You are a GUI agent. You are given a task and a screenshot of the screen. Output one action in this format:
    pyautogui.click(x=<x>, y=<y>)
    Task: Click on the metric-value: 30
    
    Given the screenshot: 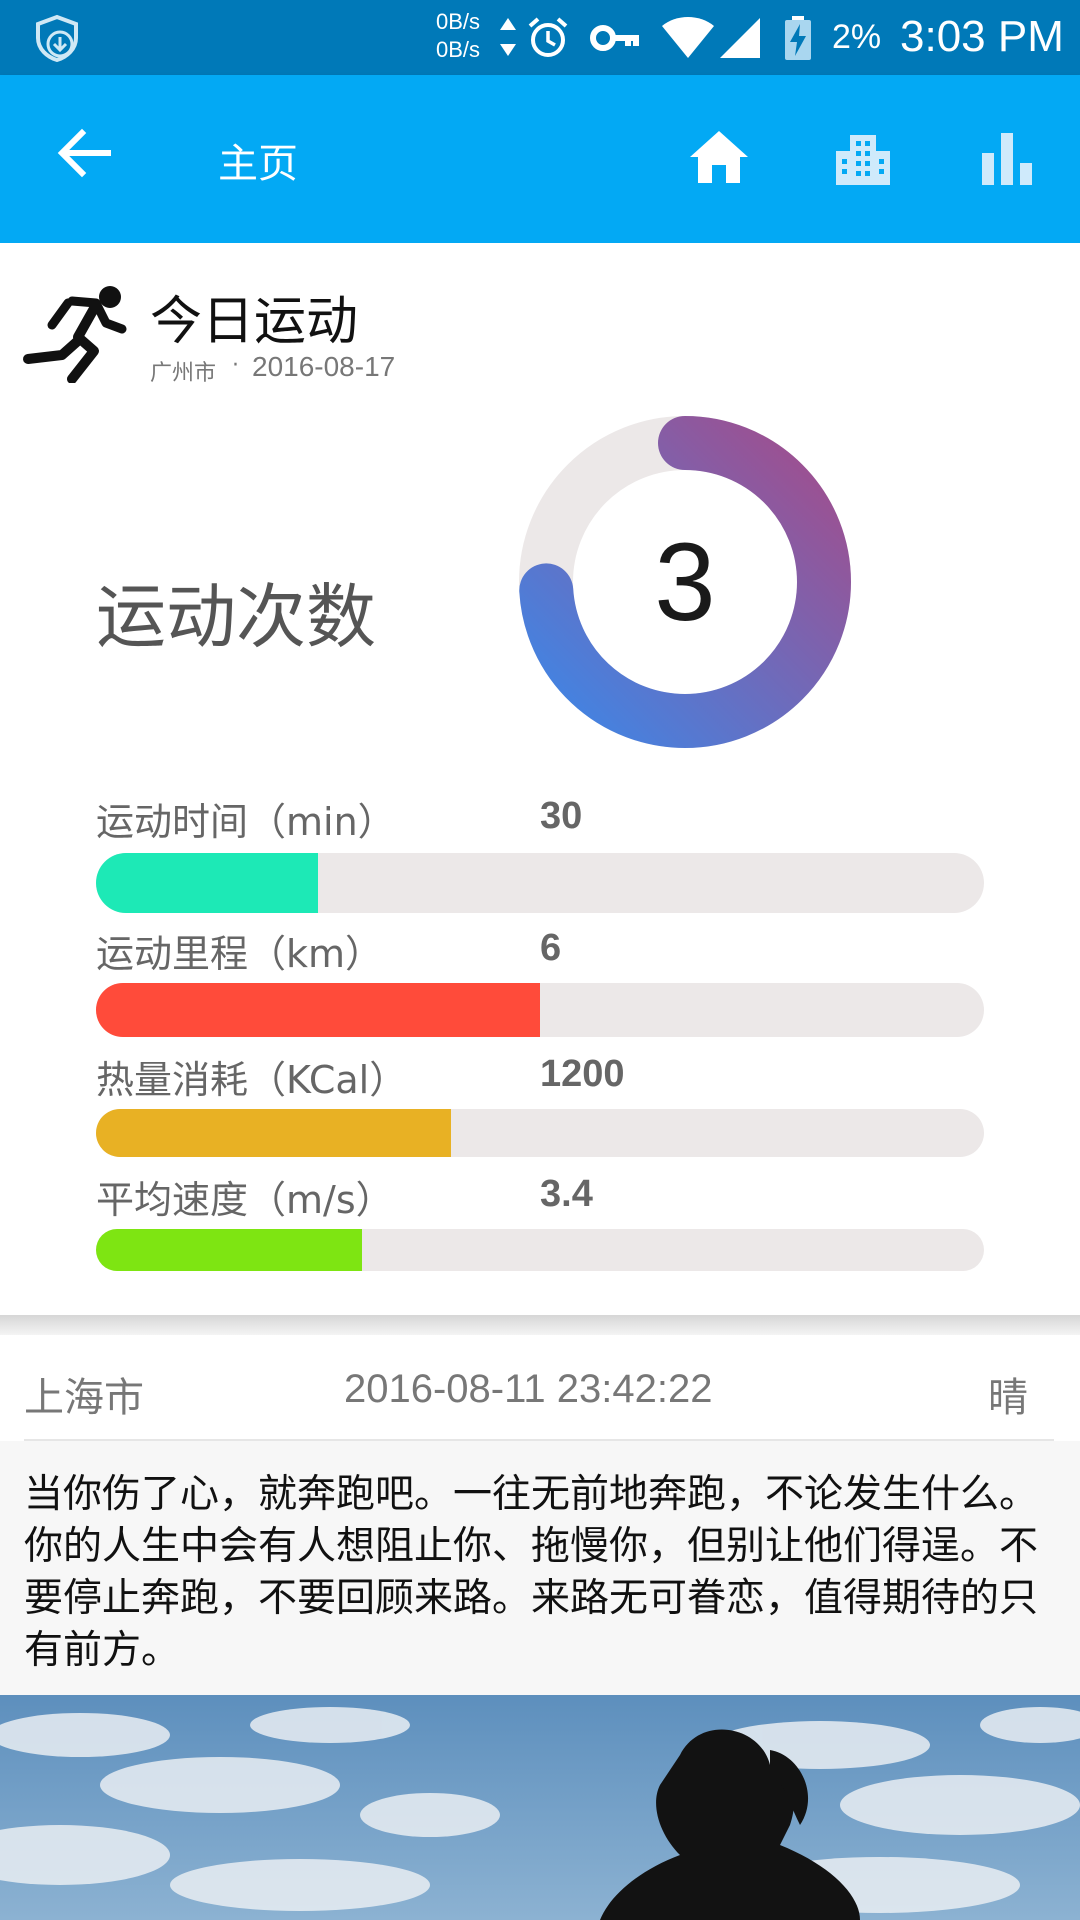 What is the action you would take?
    pyautogui.click(x=561, y=816)
    